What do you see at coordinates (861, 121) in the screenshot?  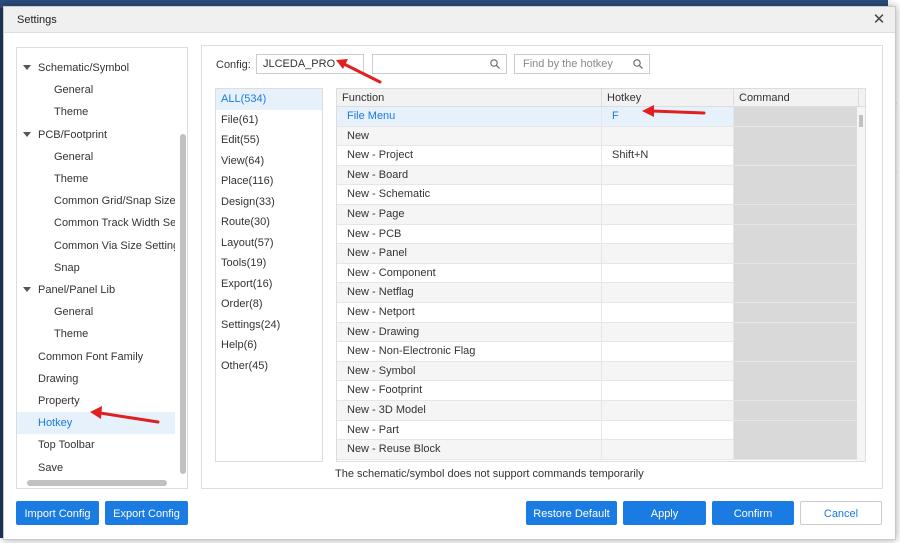 I see `table-scrollbar-thumb` at bounding box center [861, 121].